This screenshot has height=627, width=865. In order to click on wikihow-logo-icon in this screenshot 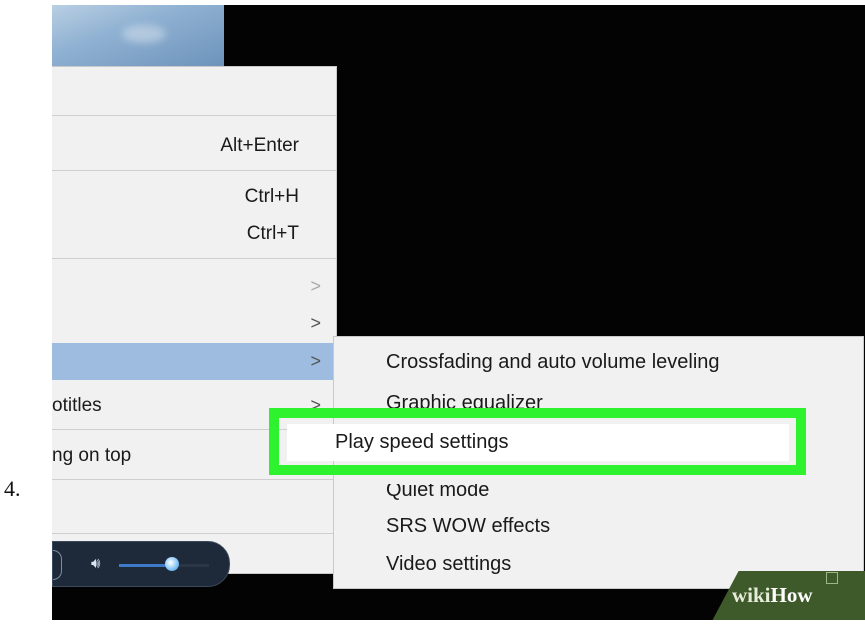, I will do `click(832, 578)`.